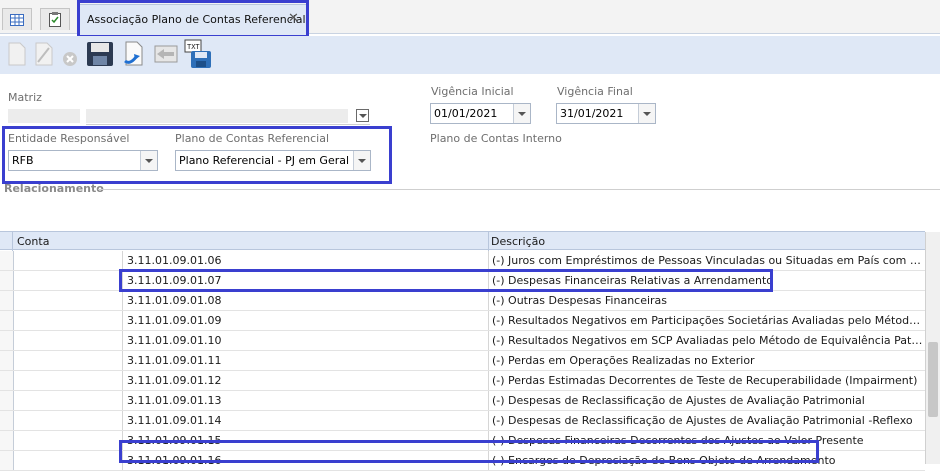  Describe the element at coordinates (305, 380) in the screenshot. I see `cell-conta: 3.11.01.09.01.12` at that location.